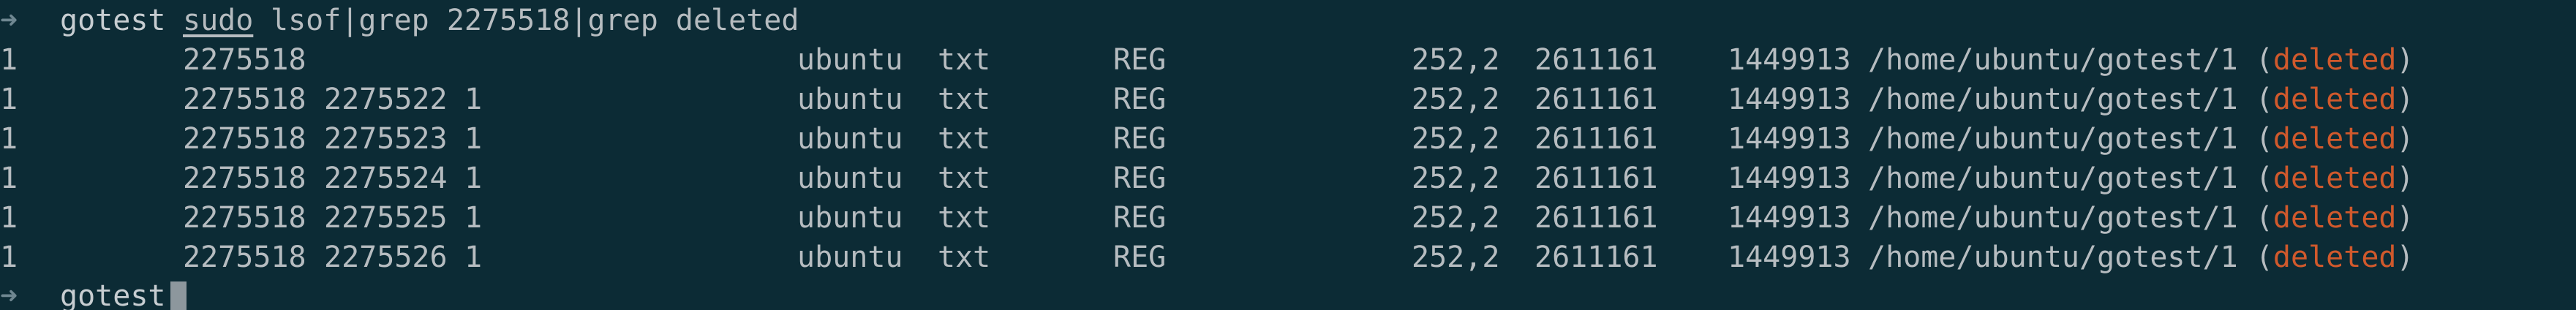 Image resolution: width=2576 pixels, height=310 pixels. I want to click on next-prompt-line: ➜ gotest, so click(93, 293).